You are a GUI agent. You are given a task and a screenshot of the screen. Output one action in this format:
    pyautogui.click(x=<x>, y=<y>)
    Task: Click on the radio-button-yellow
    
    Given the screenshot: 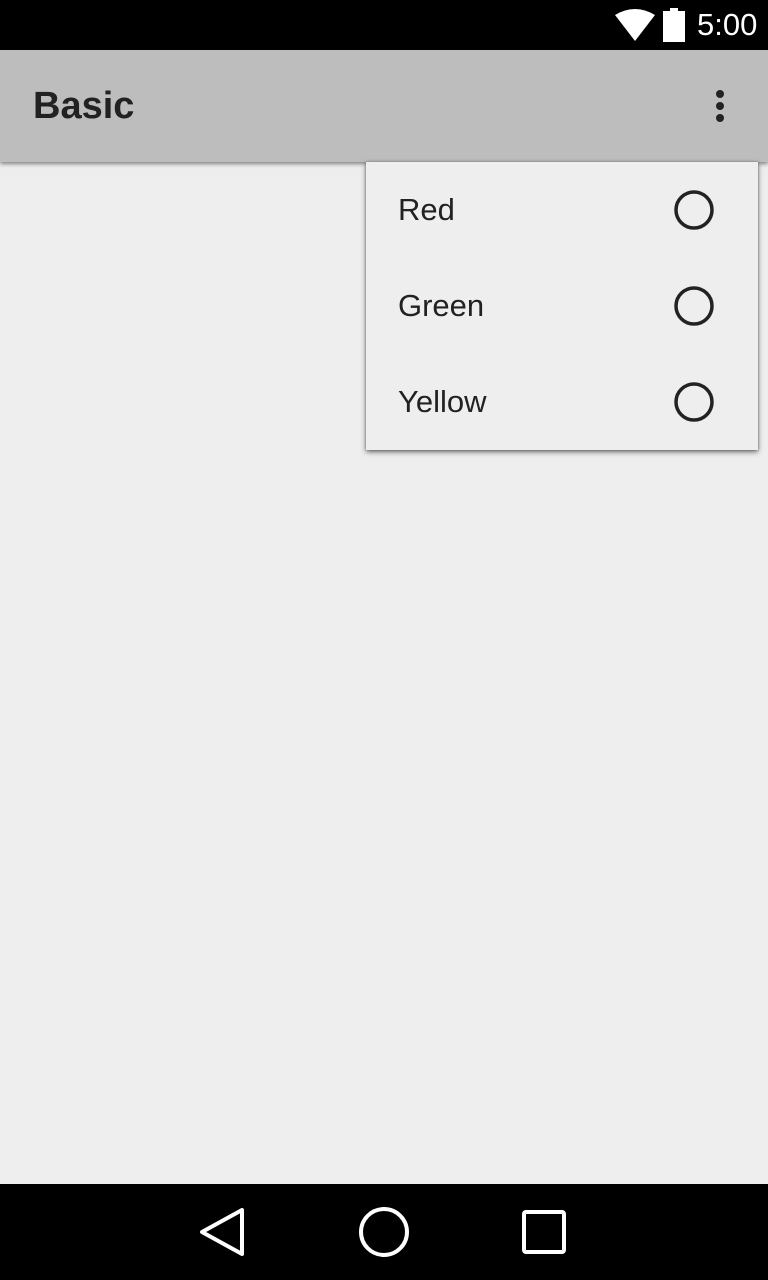 What is the action you would take?
    pyautogui.click(x=694, y=402)
    